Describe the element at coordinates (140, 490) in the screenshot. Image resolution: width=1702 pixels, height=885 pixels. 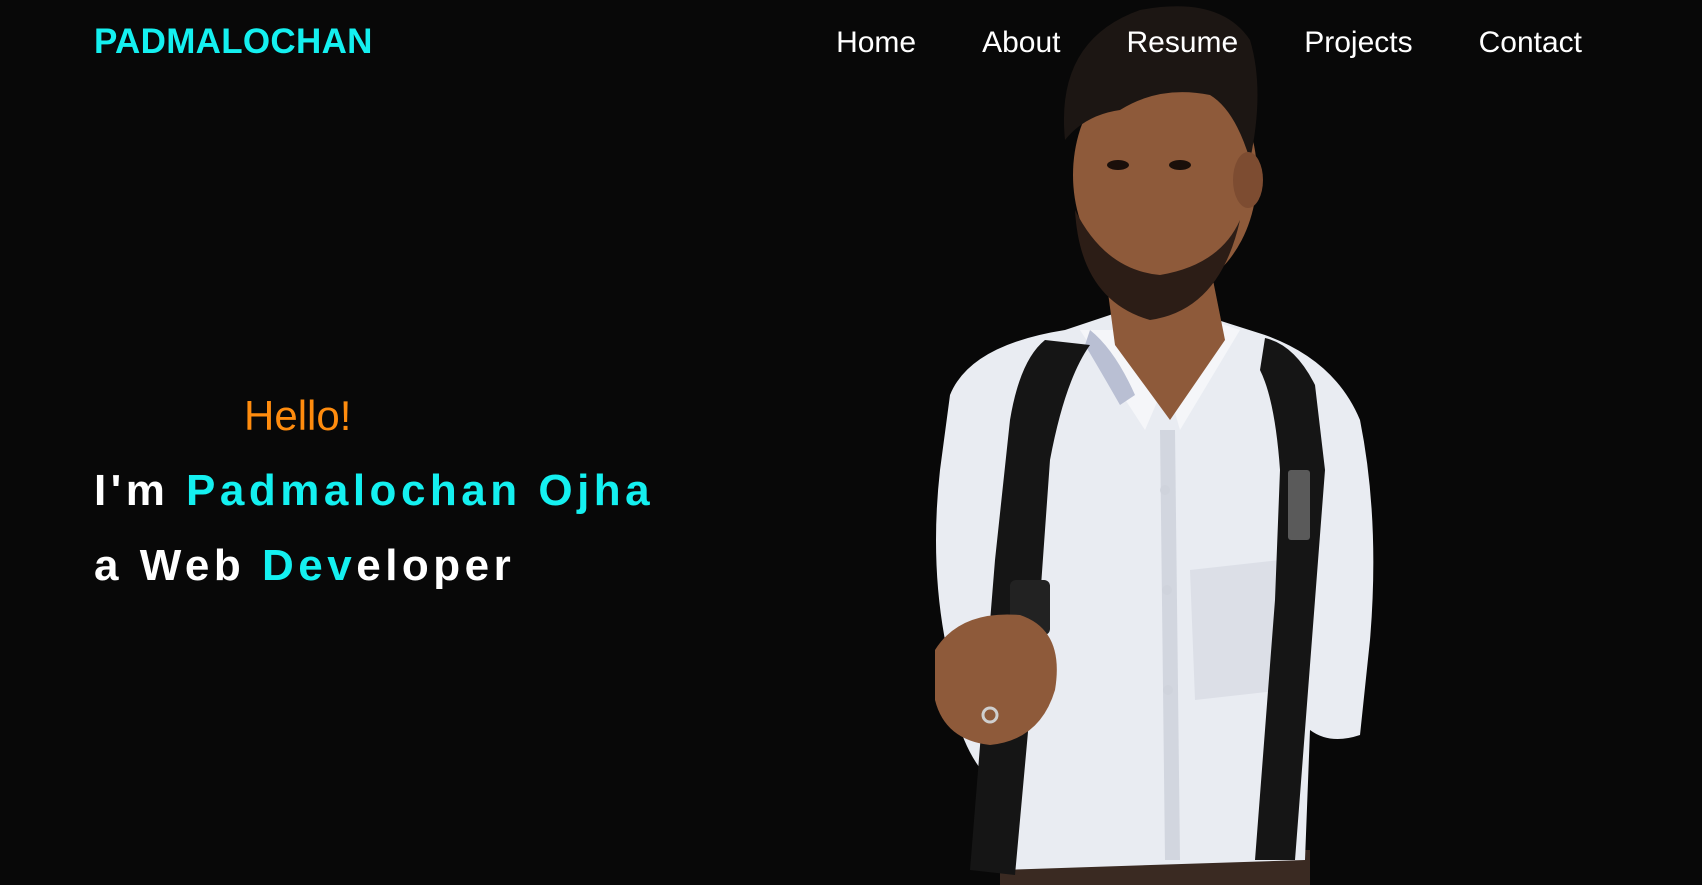
I see `hero-intro-prefix: I'm` at that location.